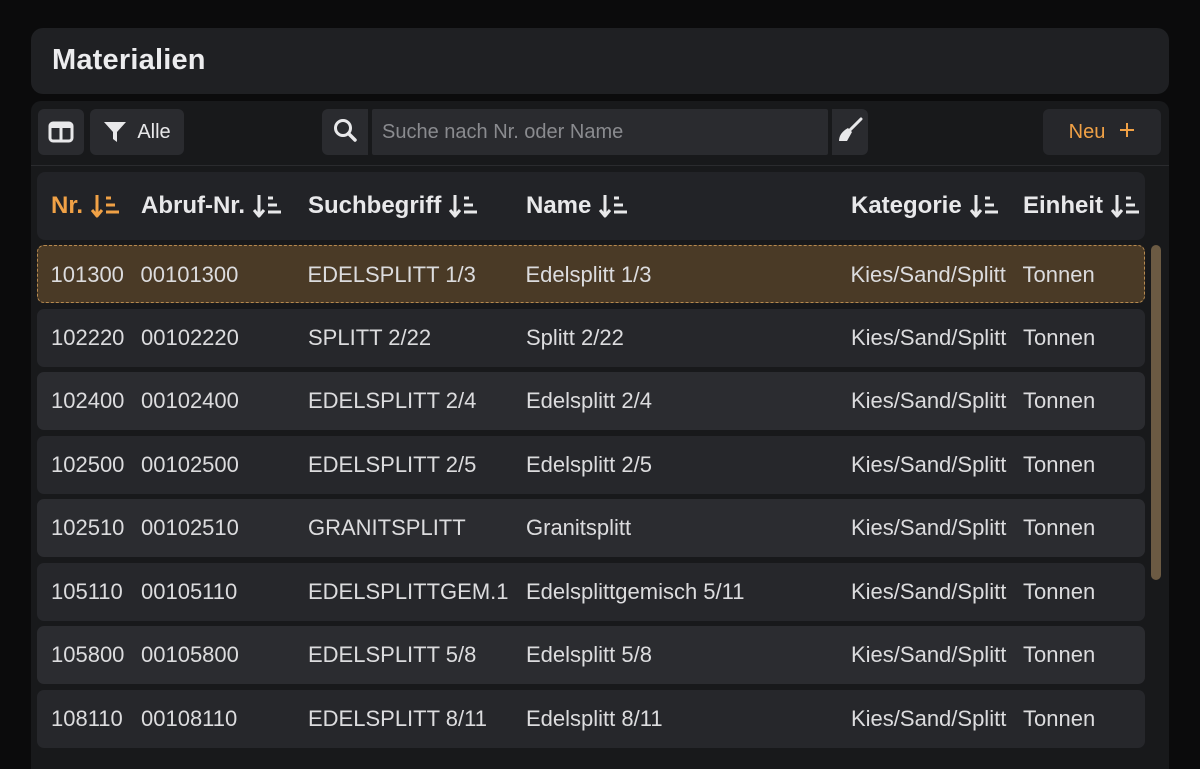 Image resolution: width=1200 pixels, height=769 pixels. I want to click on cell-such: EDELSPLITT 2/4, so click(392, 400).